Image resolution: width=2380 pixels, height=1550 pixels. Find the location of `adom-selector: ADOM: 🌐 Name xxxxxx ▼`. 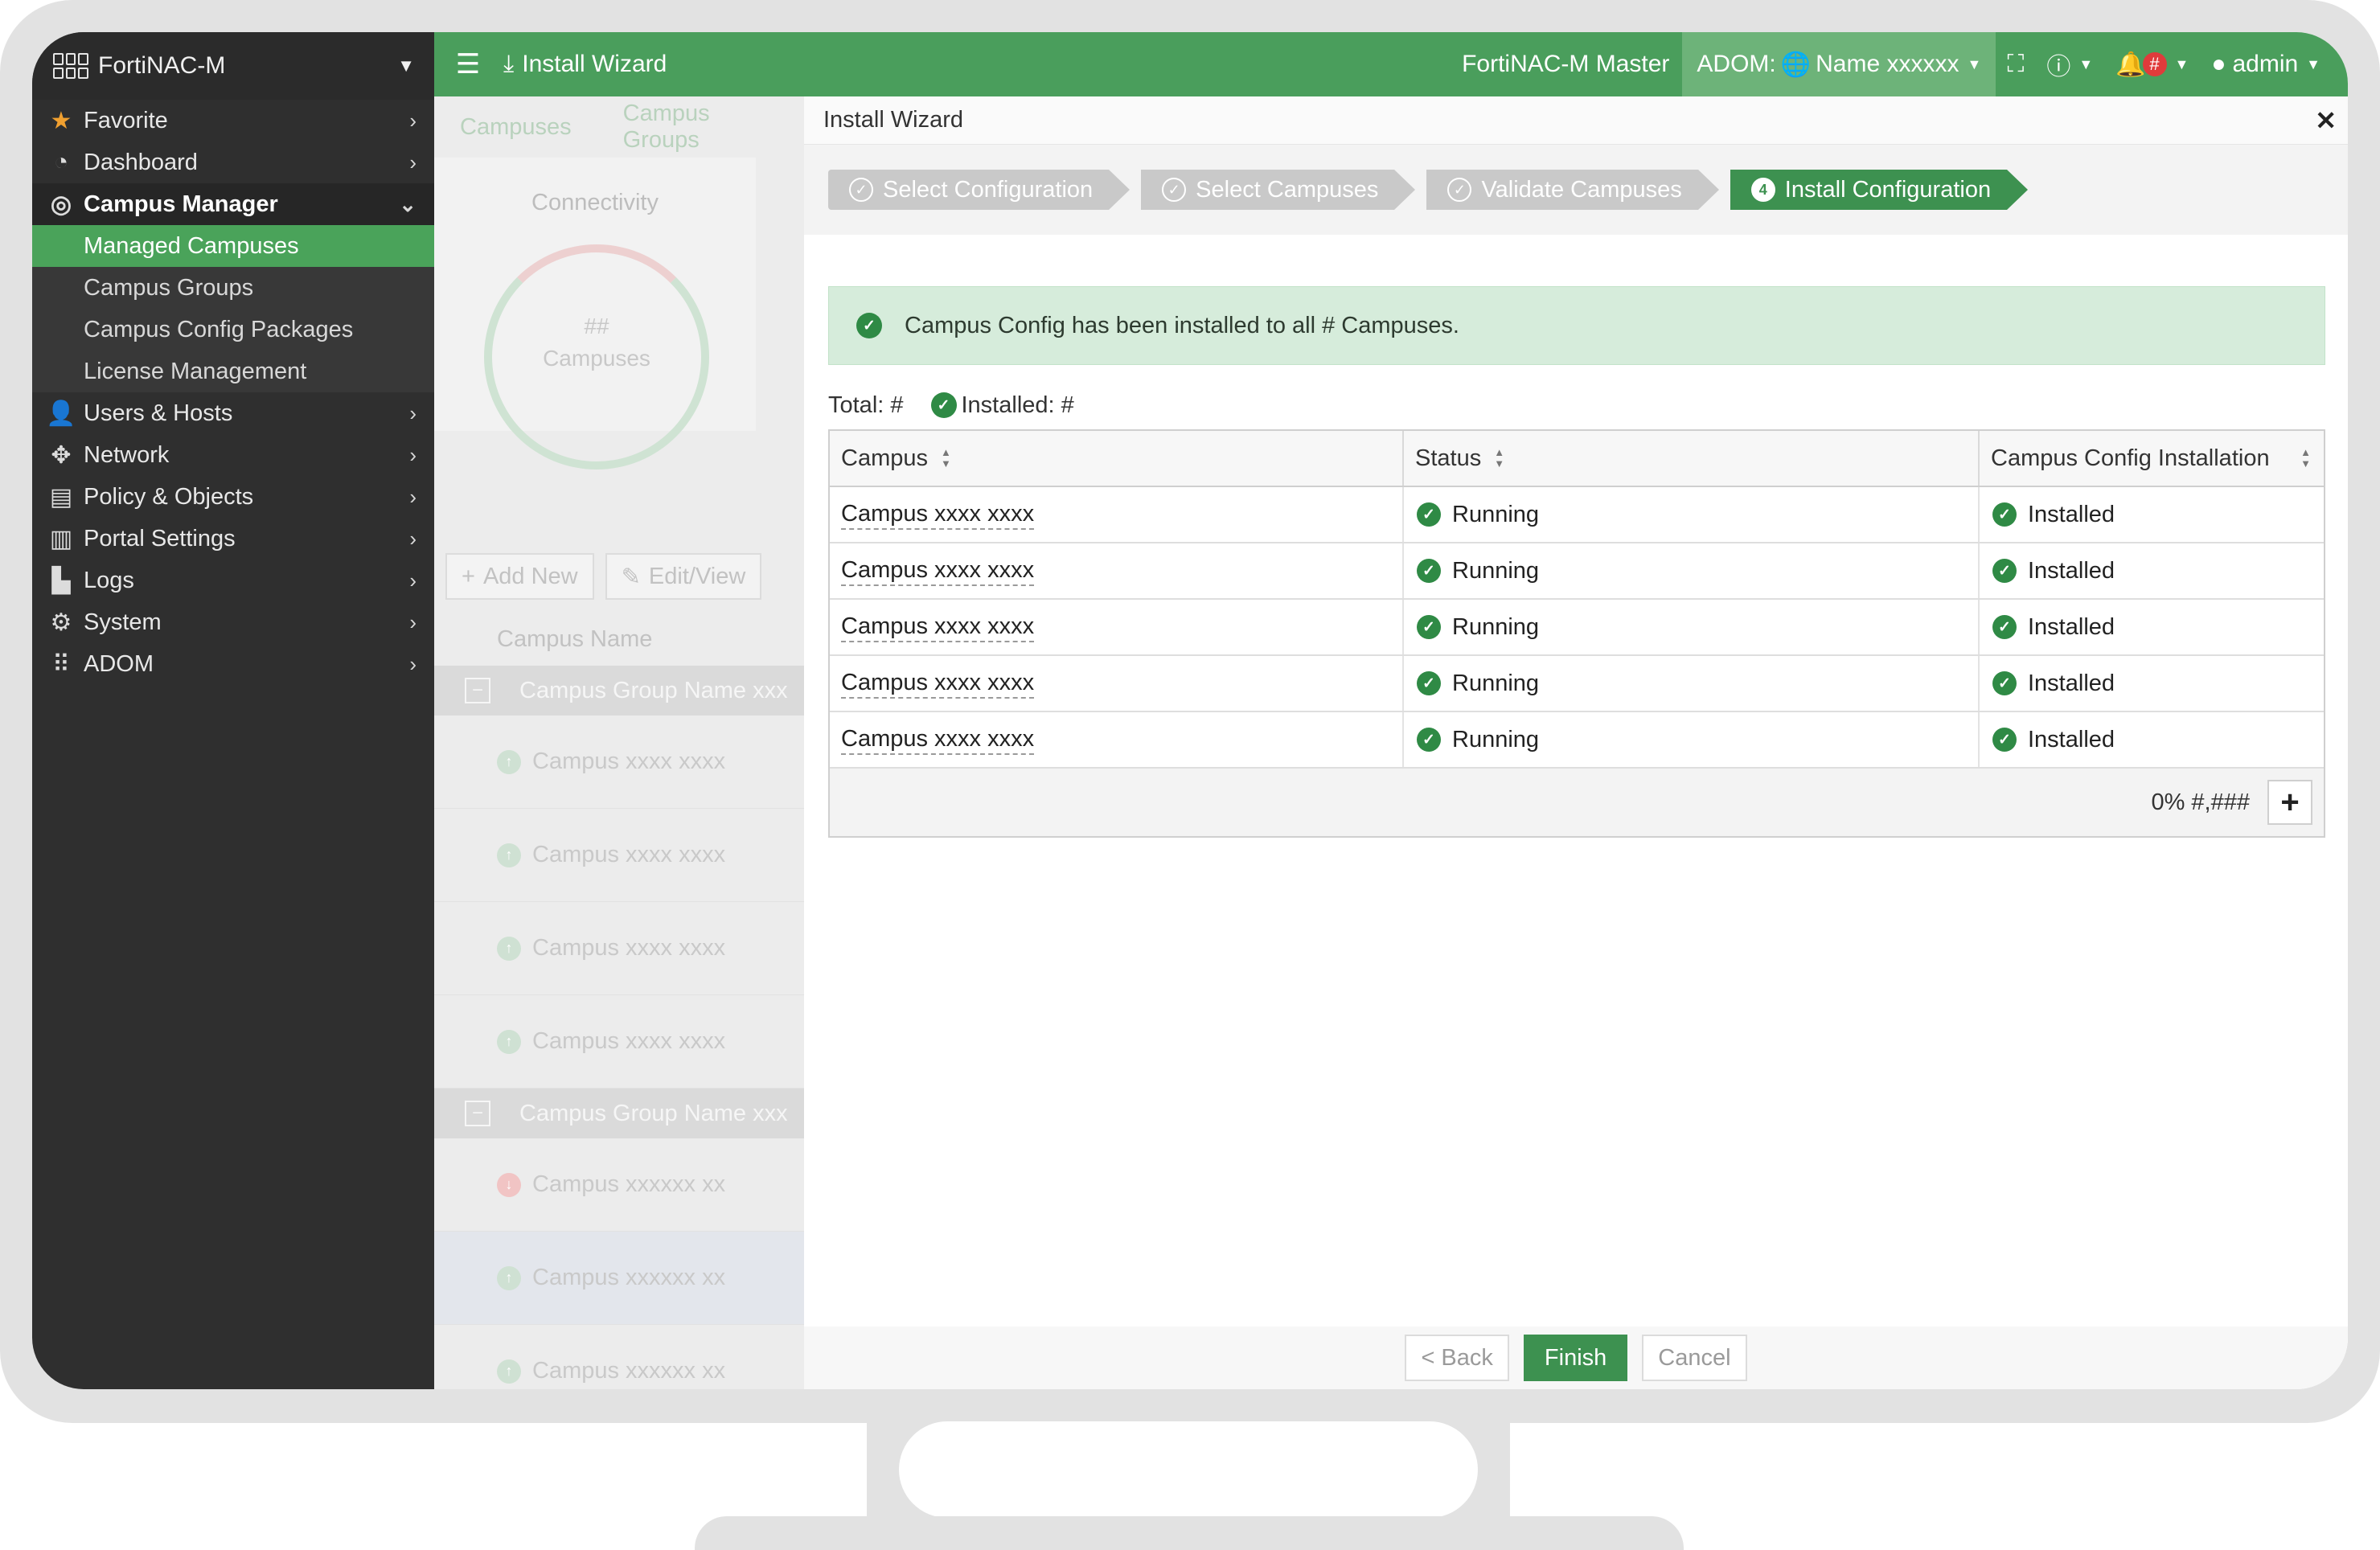

adom-selector: ADOM: 🌐 Name xxxxxx ▼ is located at coordinates (1839, 64).